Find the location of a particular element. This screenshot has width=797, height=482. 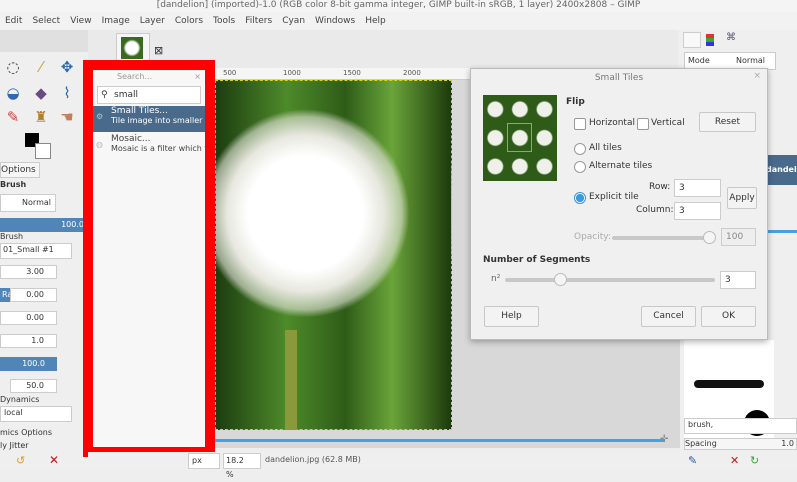

opacity-knob is located at coordinates (709, 237).